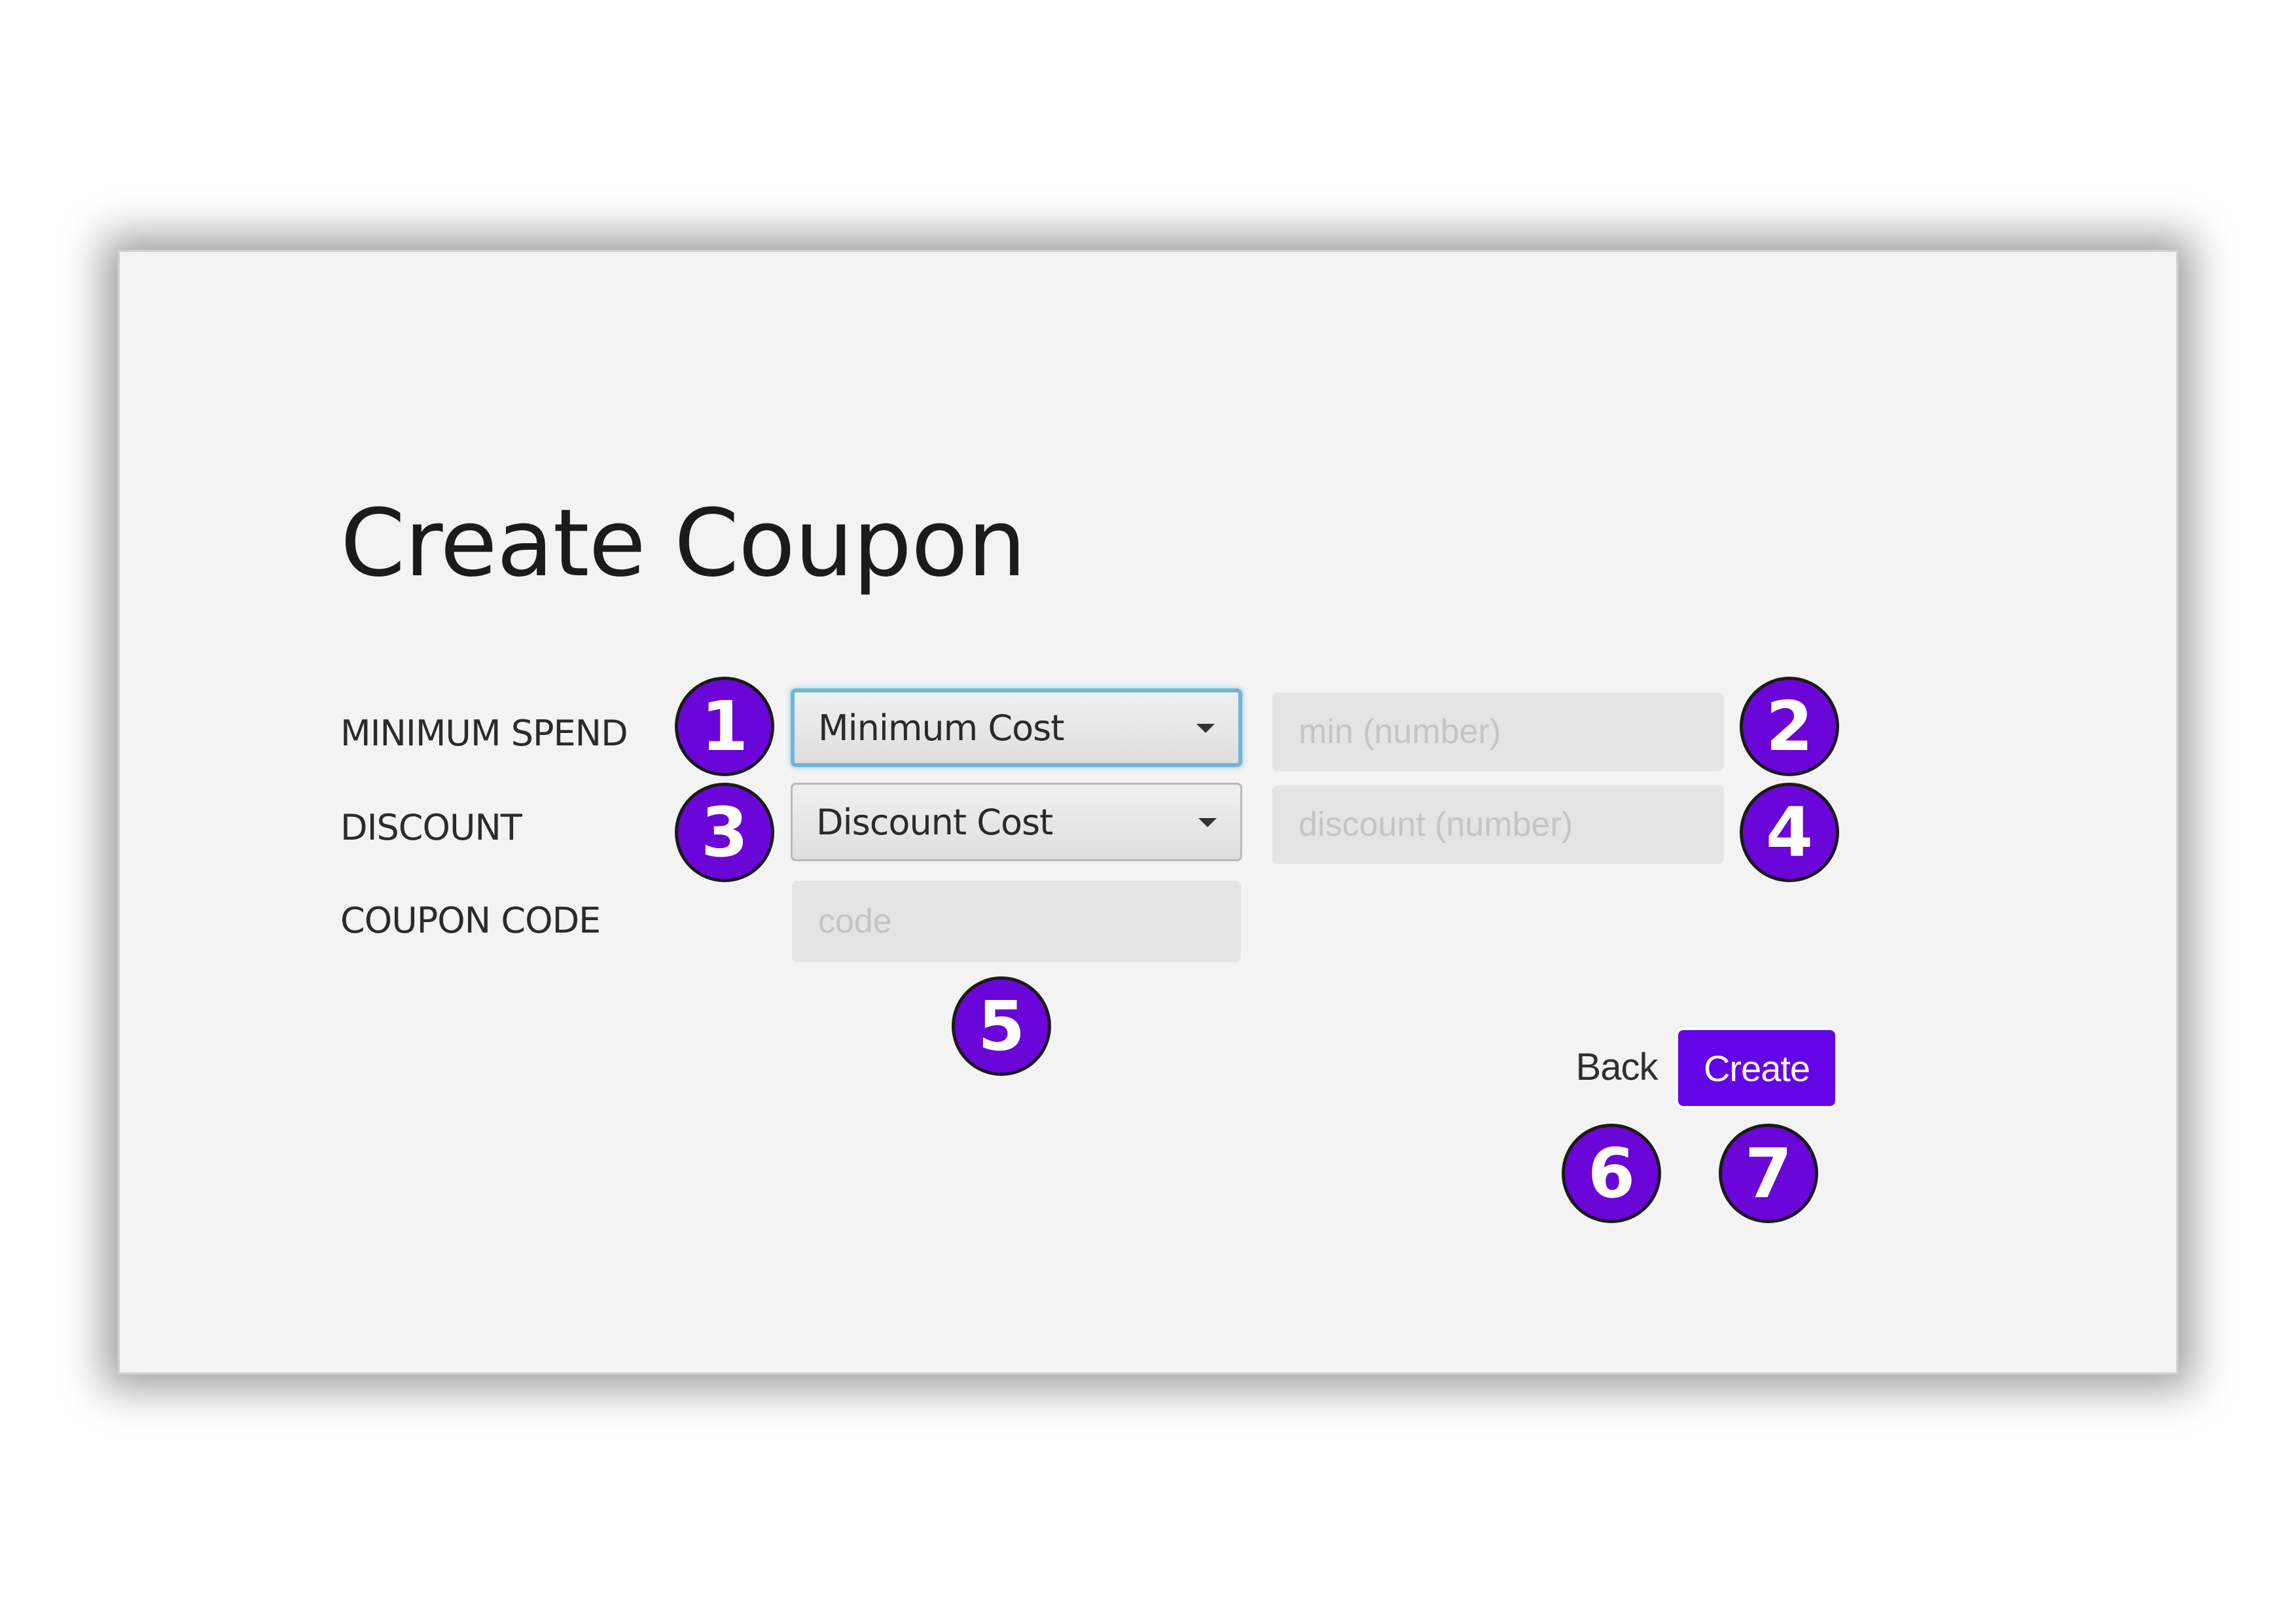 This screenshot has height=1623, width=2296. Describe the element at coordinates (724, 726) in the screenshot. I see `annotation-badge-1: 1` at that location.